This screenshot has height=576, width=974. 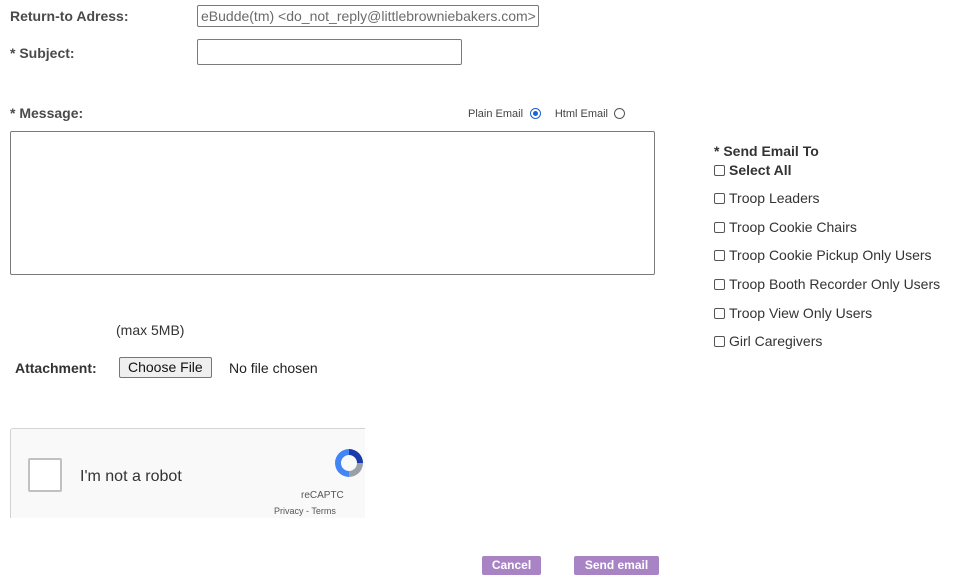 I want to click on send-to-option: Girl Caregivers, so click(x=768, y=341).